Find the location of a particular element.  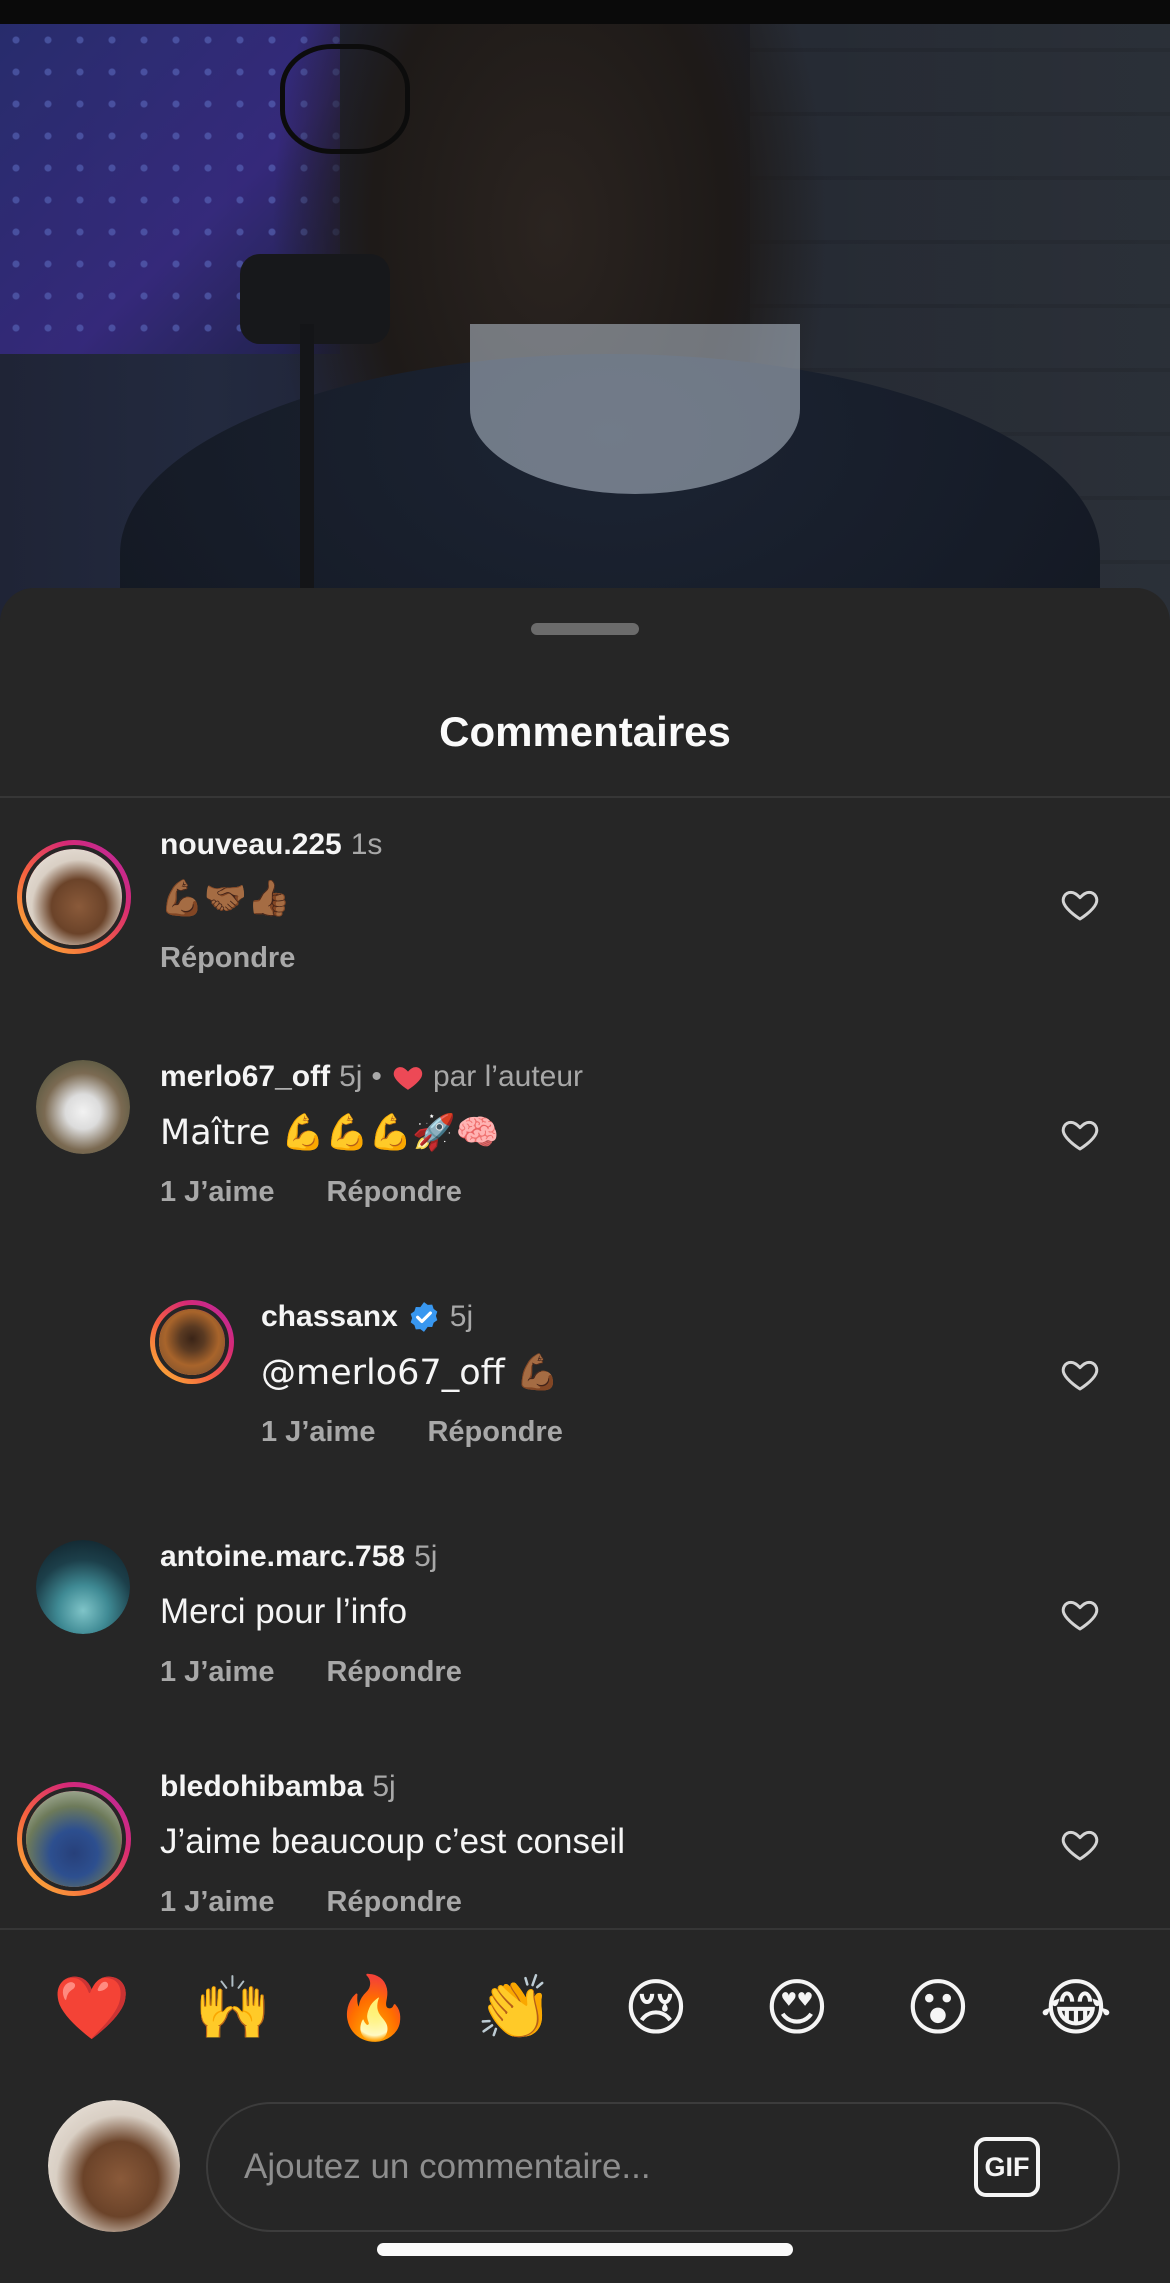

reaction-surprised: 😮 is located at coordinates (938, 2008).